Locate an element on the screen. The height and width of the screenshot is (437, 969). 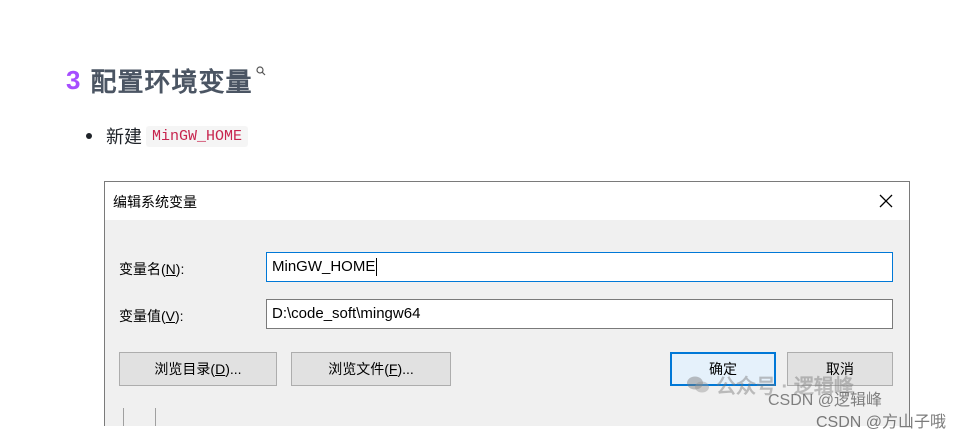
list-item: 新建 MinGW_HOME is located at coordinates (167, 136).